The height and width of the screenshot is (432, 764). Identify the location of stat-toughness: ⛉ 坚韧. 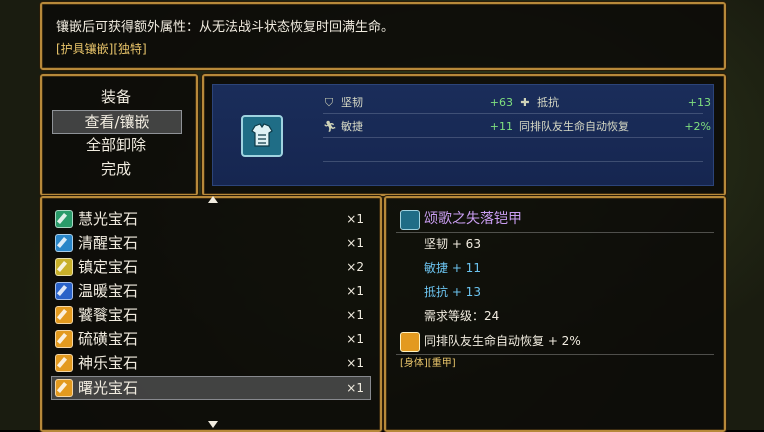
(343, 102).